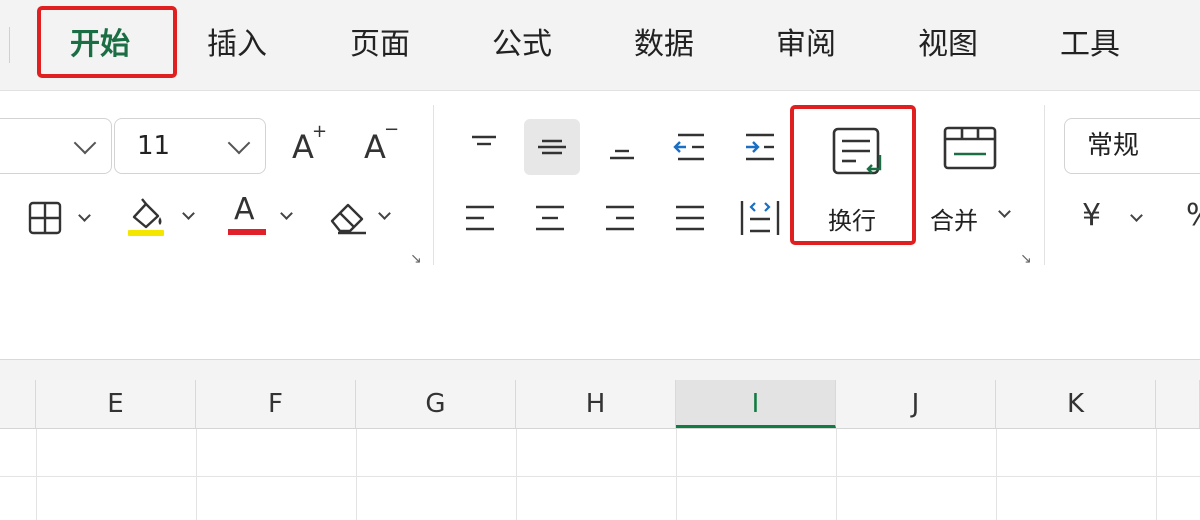 This screenshot has height=520, width=1200. What do you see at coordinates (1090, 45) in the screenshot?
I see `tab-tools: 工具` at bounding box center [1090, 45].